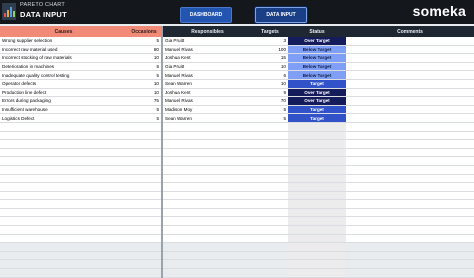  I want to click on cause-cell: Deterioration in machines, so click(63, 67).